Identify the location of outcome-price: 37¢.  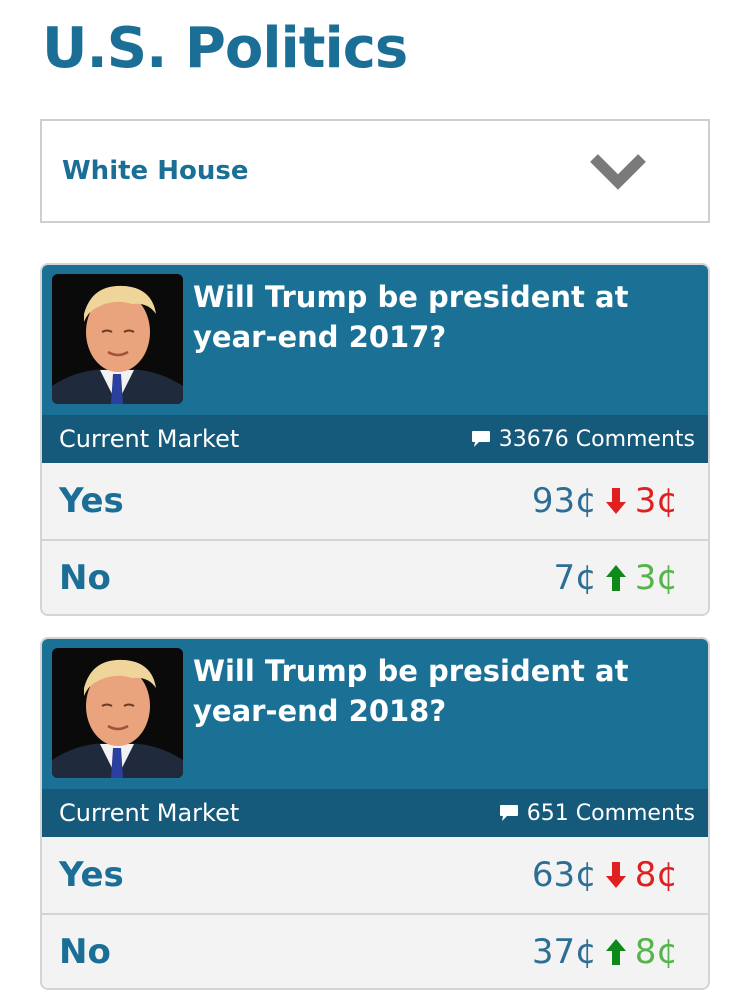
(564, 952).